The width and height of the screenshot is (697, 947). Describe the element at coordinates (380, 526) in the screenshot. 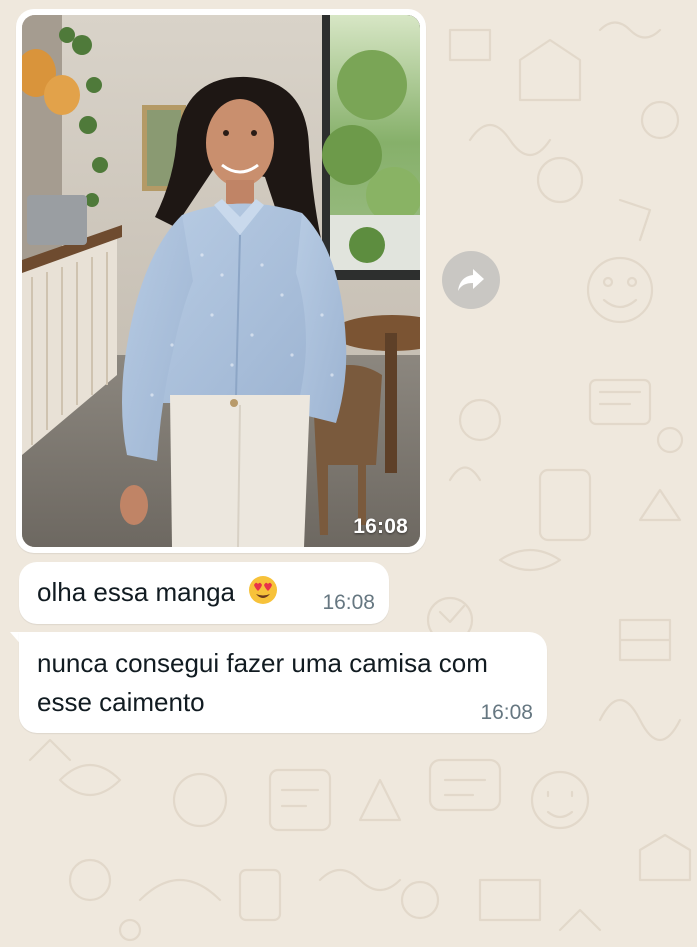

I see `image-timestamp: 16:08` at that location.